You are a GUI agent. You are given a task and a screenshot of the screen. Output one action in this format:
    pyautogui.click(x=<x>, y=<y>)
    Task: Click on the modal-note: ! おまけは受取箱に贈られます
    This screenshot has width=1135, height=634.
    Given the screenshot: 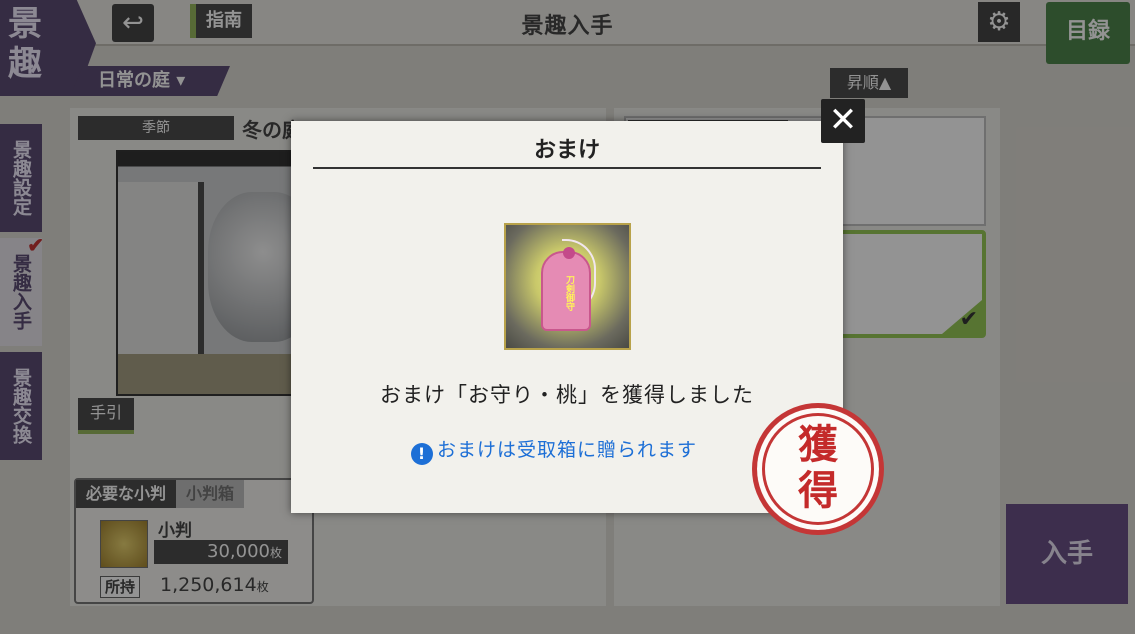 What is the action you would take?
    pyautogui.click(x=554, y=450)
    